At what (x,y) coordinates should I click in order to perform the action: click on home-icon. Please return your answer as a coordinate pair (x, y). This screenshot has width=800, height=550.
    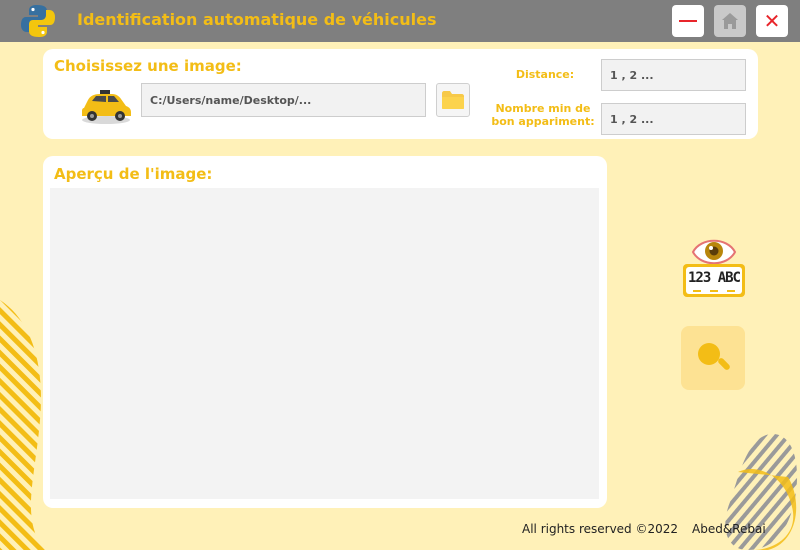
    Looking at the image, I should click on (730, 21).